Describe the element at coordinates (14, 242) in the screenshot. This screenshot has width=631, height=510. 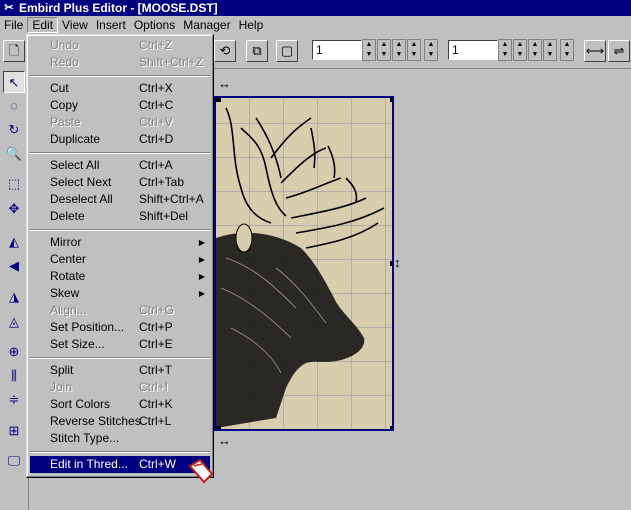
I see `mirror-horizontal-icon: ◭` at that location.